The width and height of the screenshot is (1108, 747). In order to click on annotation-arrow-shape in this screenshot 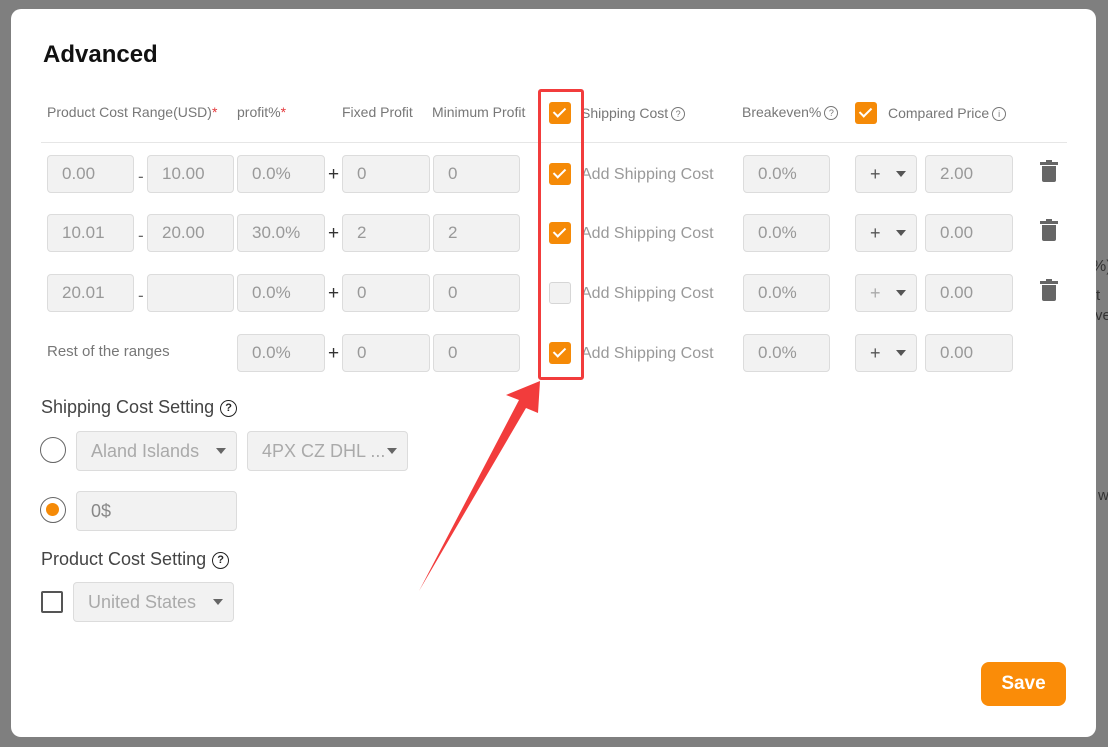, I will do `click(479, 486)`.